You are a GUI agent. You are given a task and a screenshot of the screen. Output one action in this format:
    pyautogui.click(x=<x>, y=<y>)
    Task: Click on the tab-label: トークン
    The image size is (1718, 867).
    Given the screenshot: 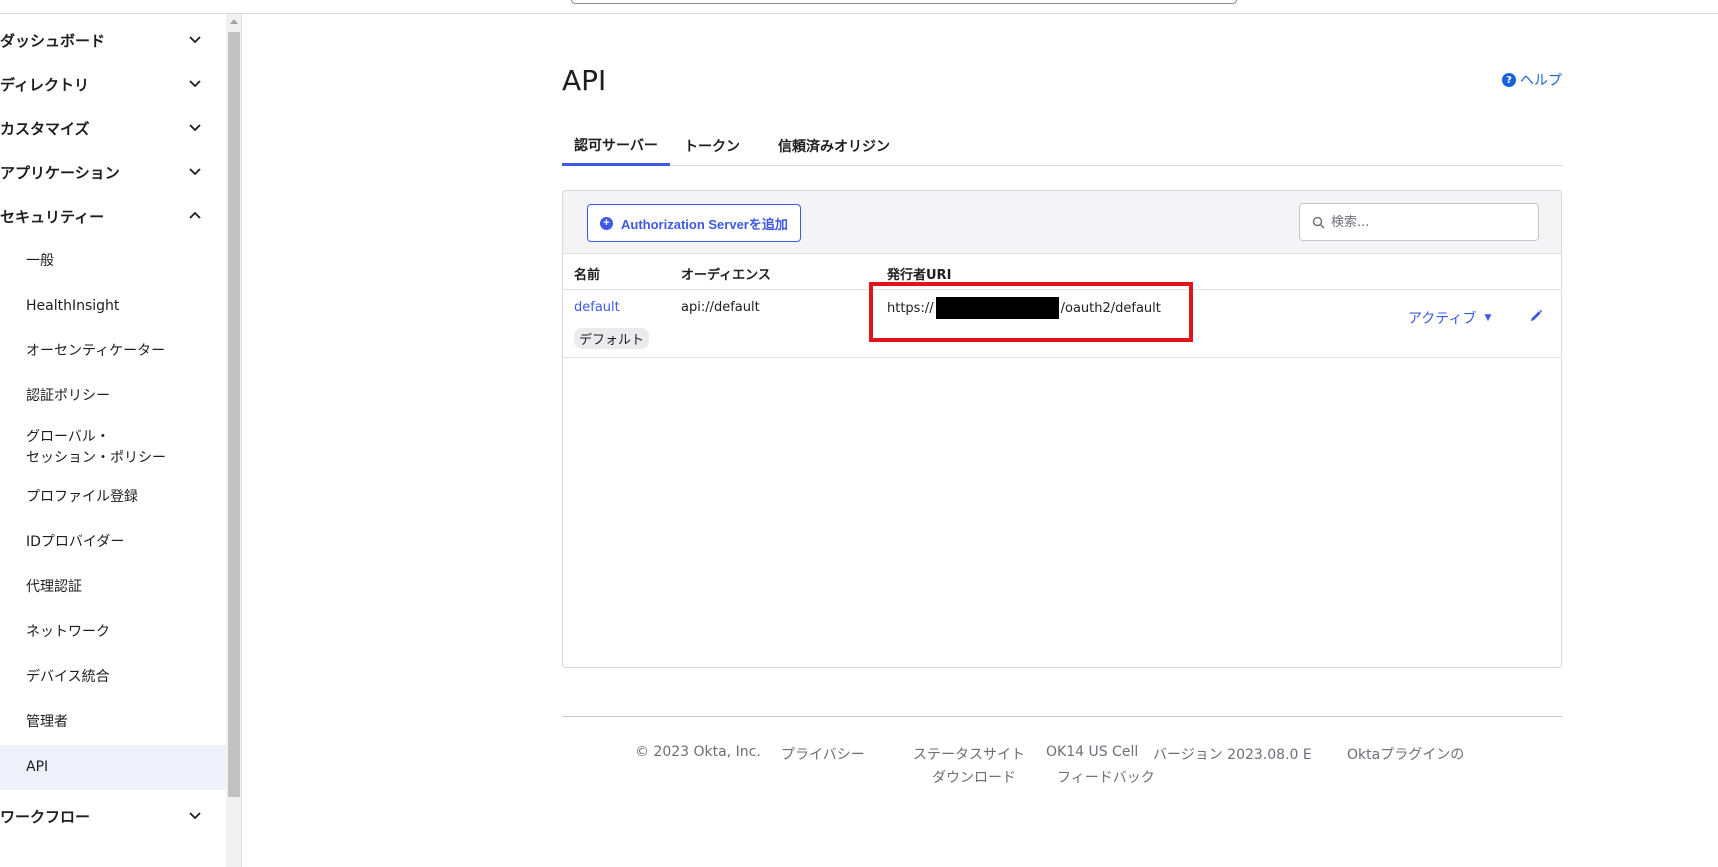 What is the action you would take?
    pyautogui.click(x=712, y=147)
    